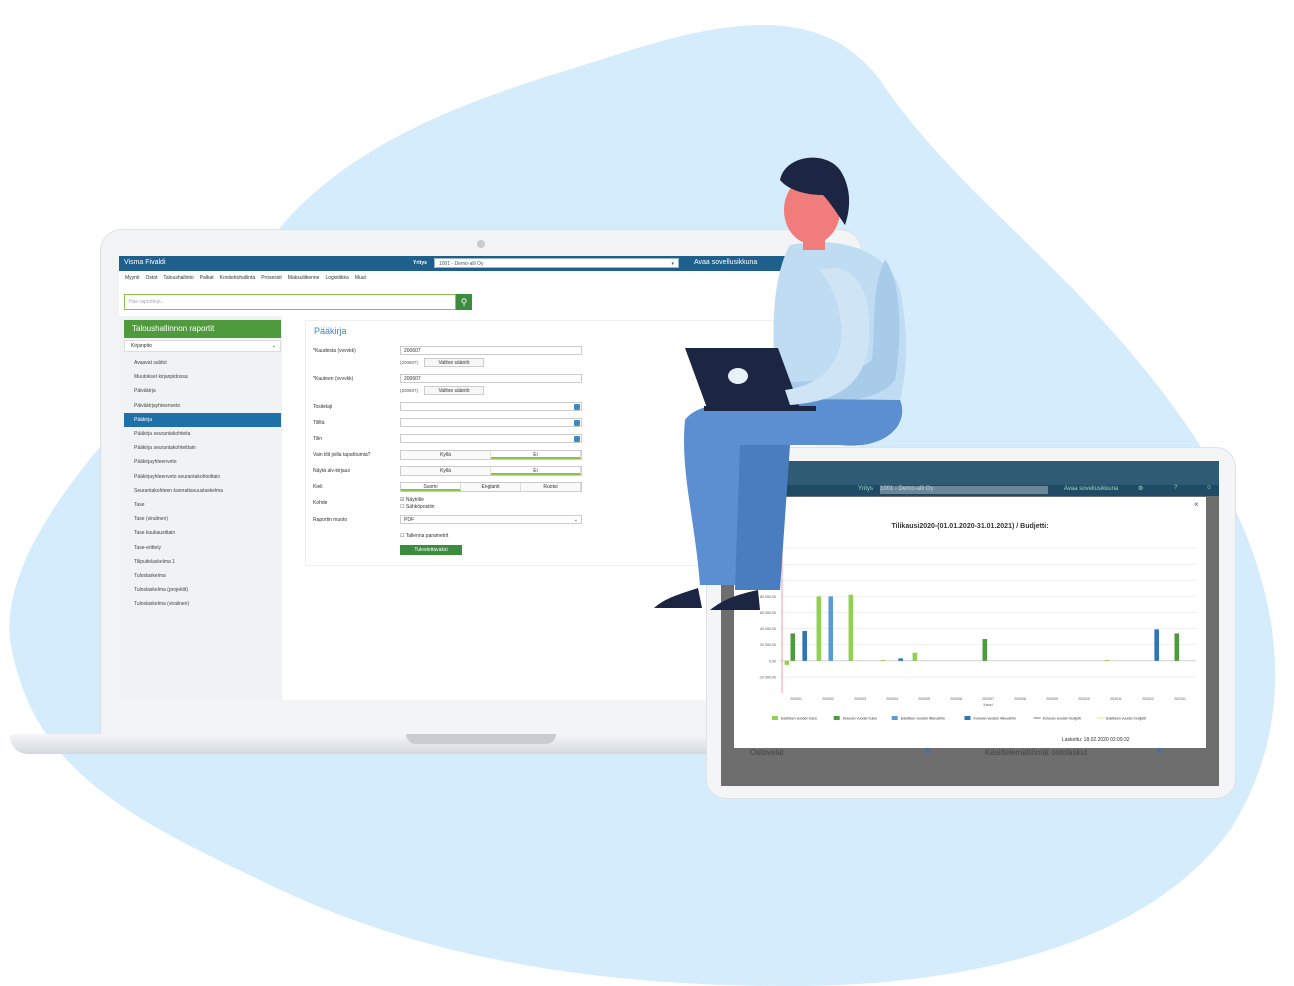 The height and width of the screenshot is (986, 1294). I want to click on kauteen-rule-button: Valitse sääntö, so click(454, 390).